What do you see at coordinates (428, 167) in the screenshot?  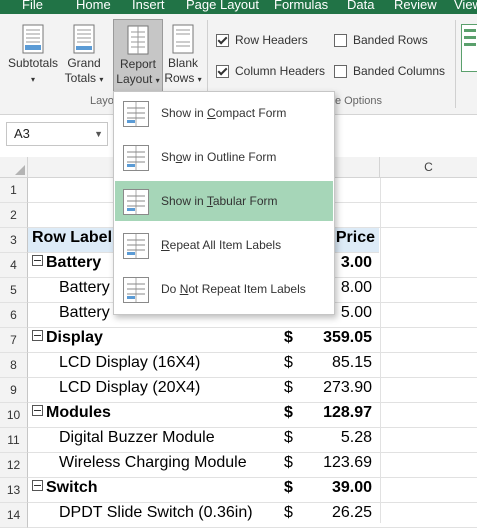 I see `column-header-c: C` at bounding box center [428, 167].